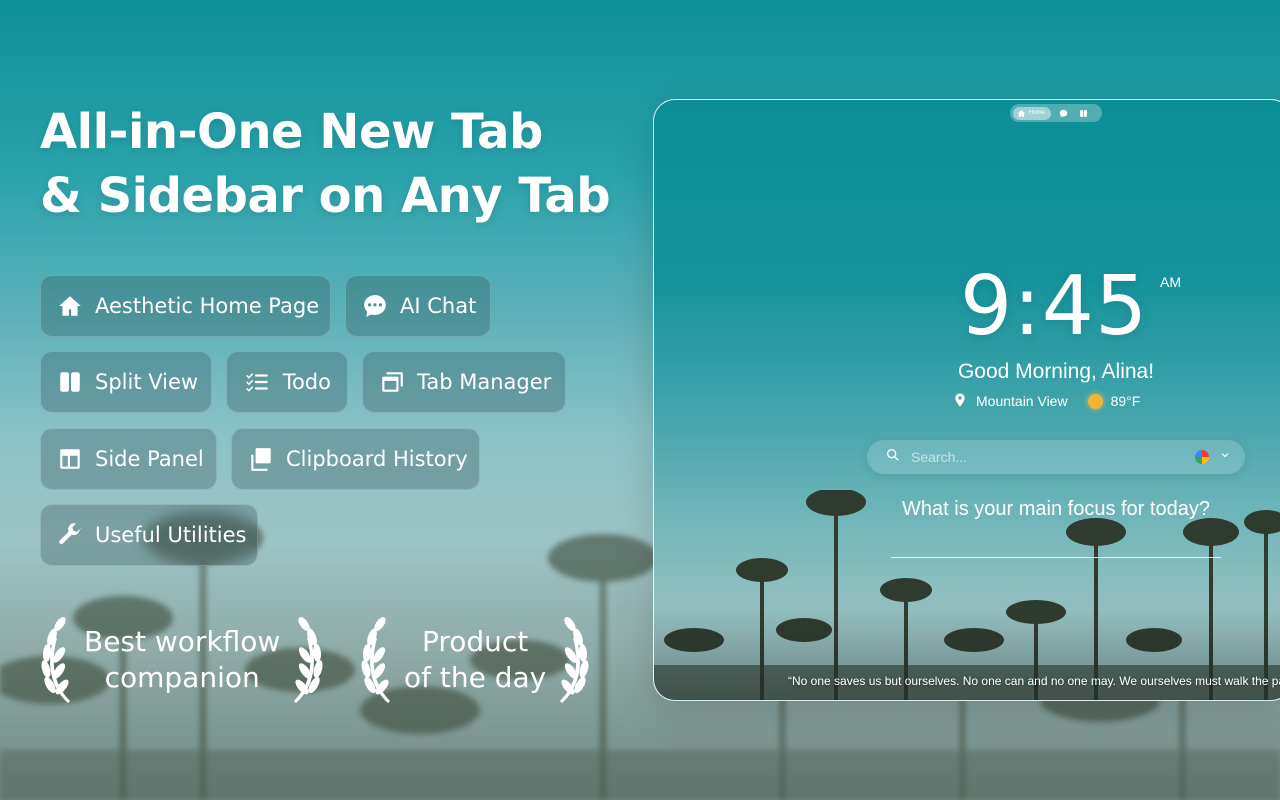 Image resolution: width=1280 pixels, height=800 pixels. Describe the element at coordinates (325, 196) in the screenshot. I see `headline-line-2: & Sidebar on Any Tab` at that location.